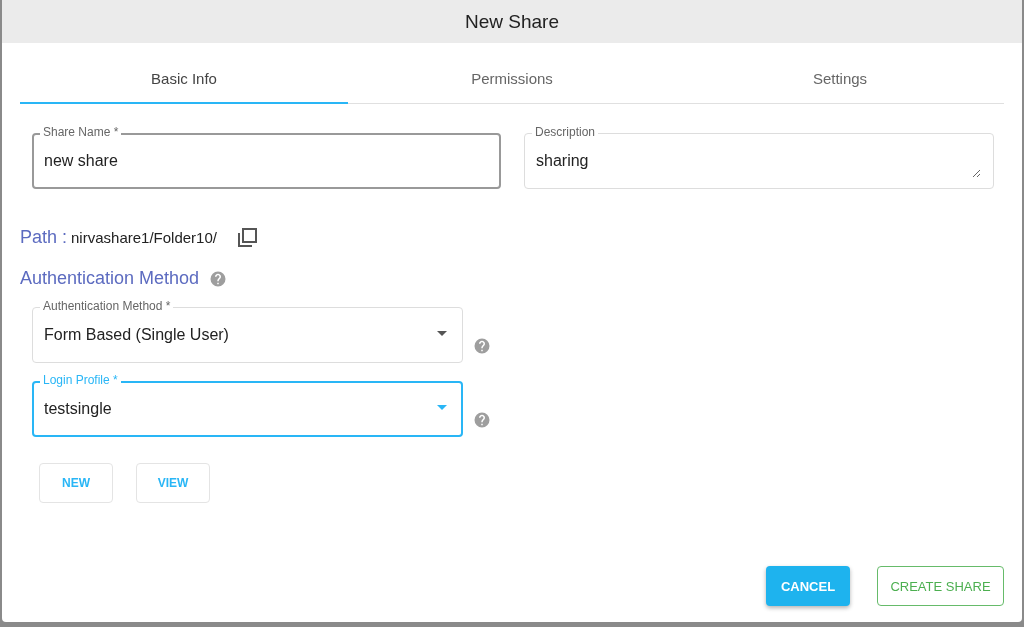  Describe the element at coordinates (266, 157) in the screenshot. I see `share-name-field: Share Name * new share` at that location.